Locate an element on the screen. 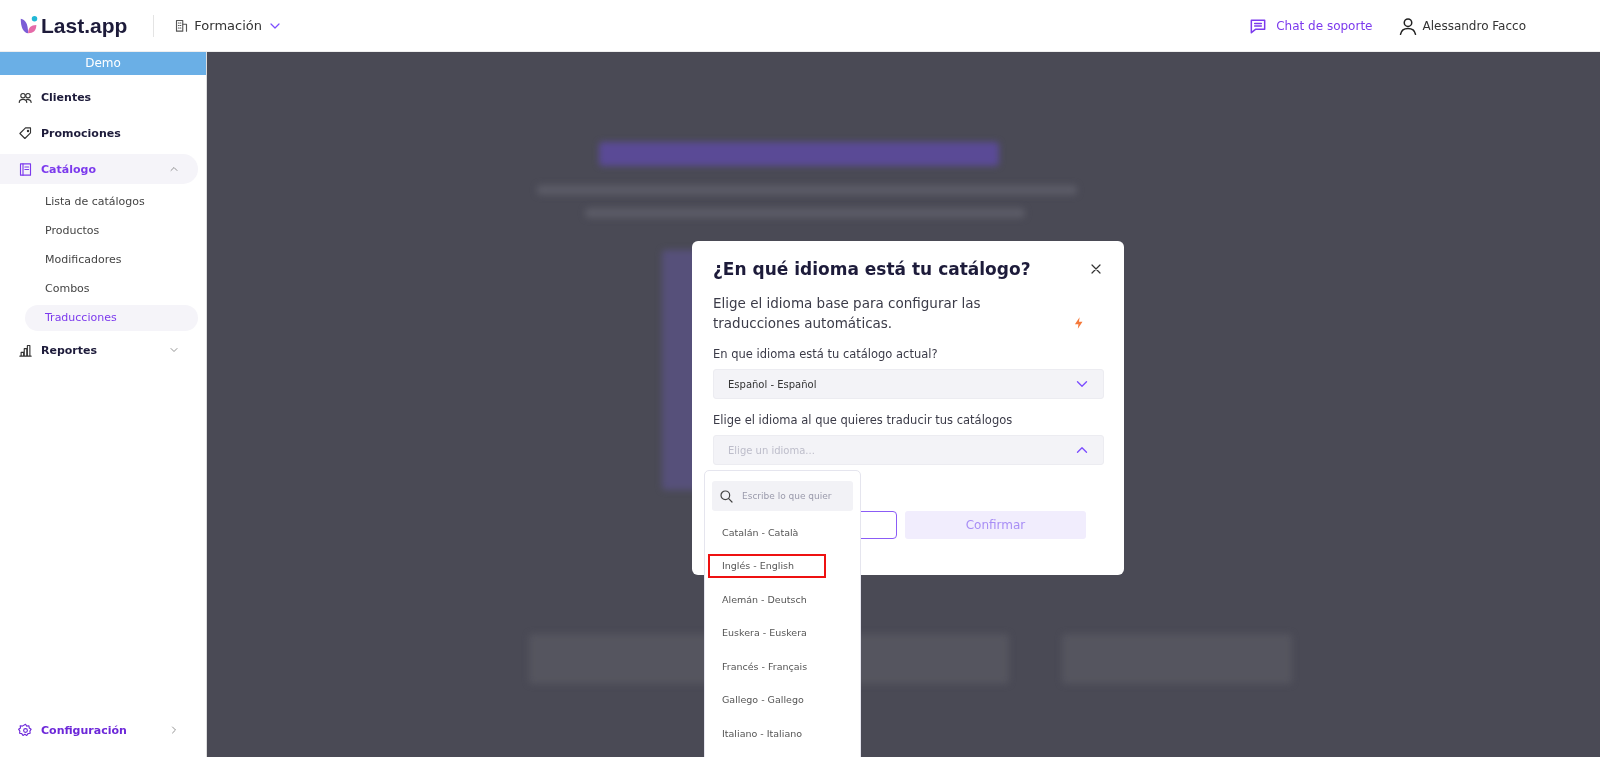 This screenshot has height=757, width=1600. bar-chart-icon is located at coordinates (25, 350).